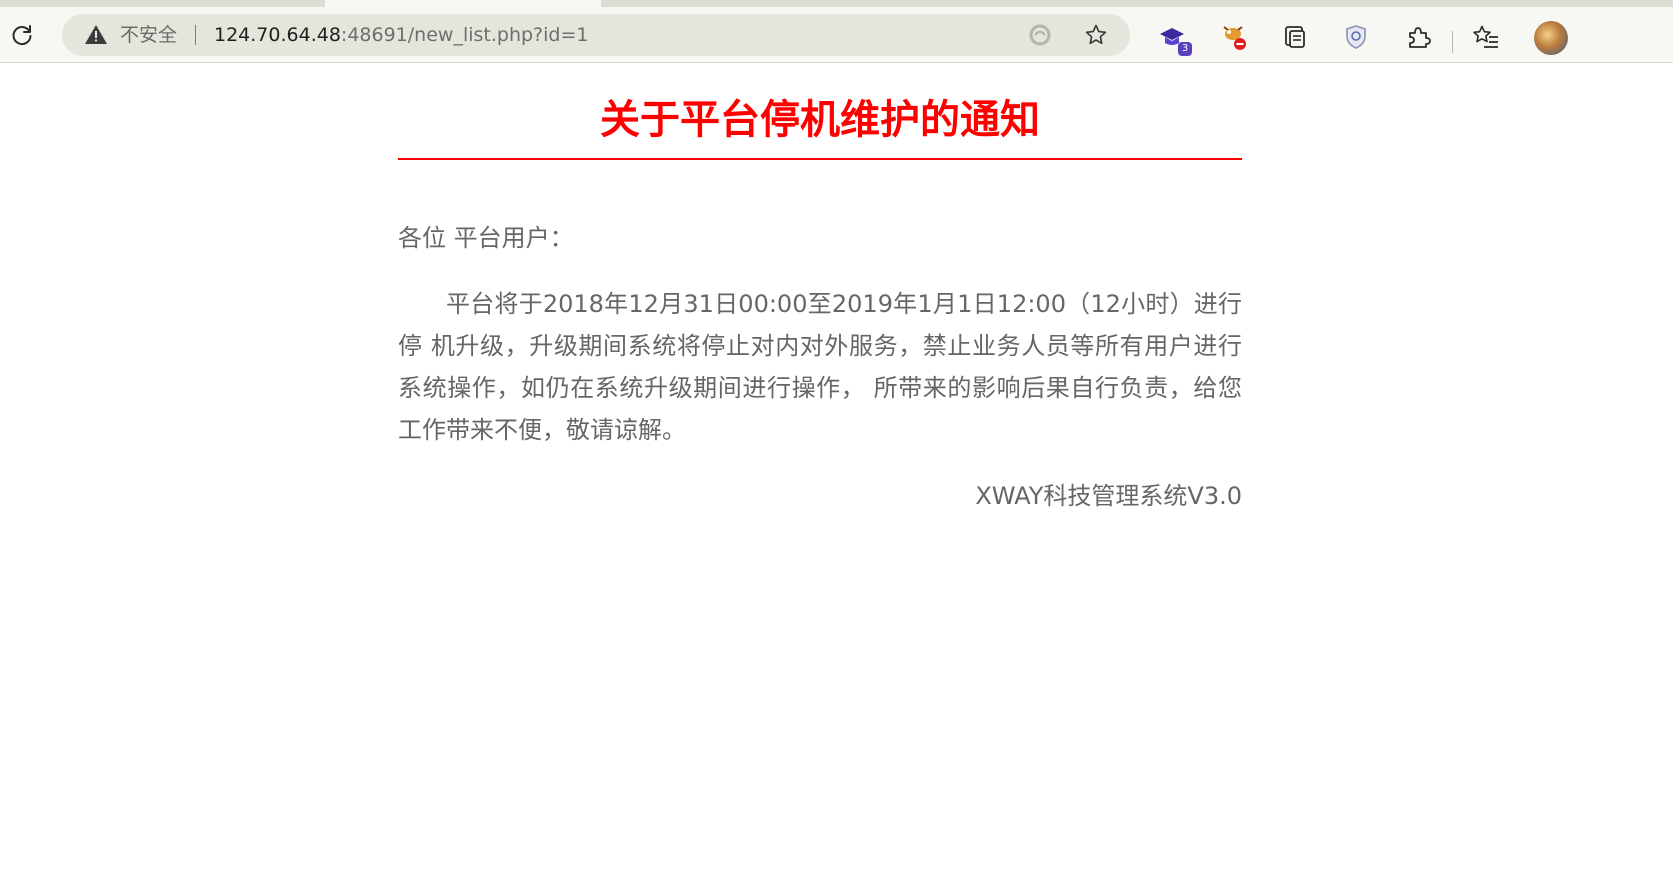 Image resolution: width=1673 pixels, height=878 pixels. I want to click on blocked-bug-extension-icon, so click(1234, 37).